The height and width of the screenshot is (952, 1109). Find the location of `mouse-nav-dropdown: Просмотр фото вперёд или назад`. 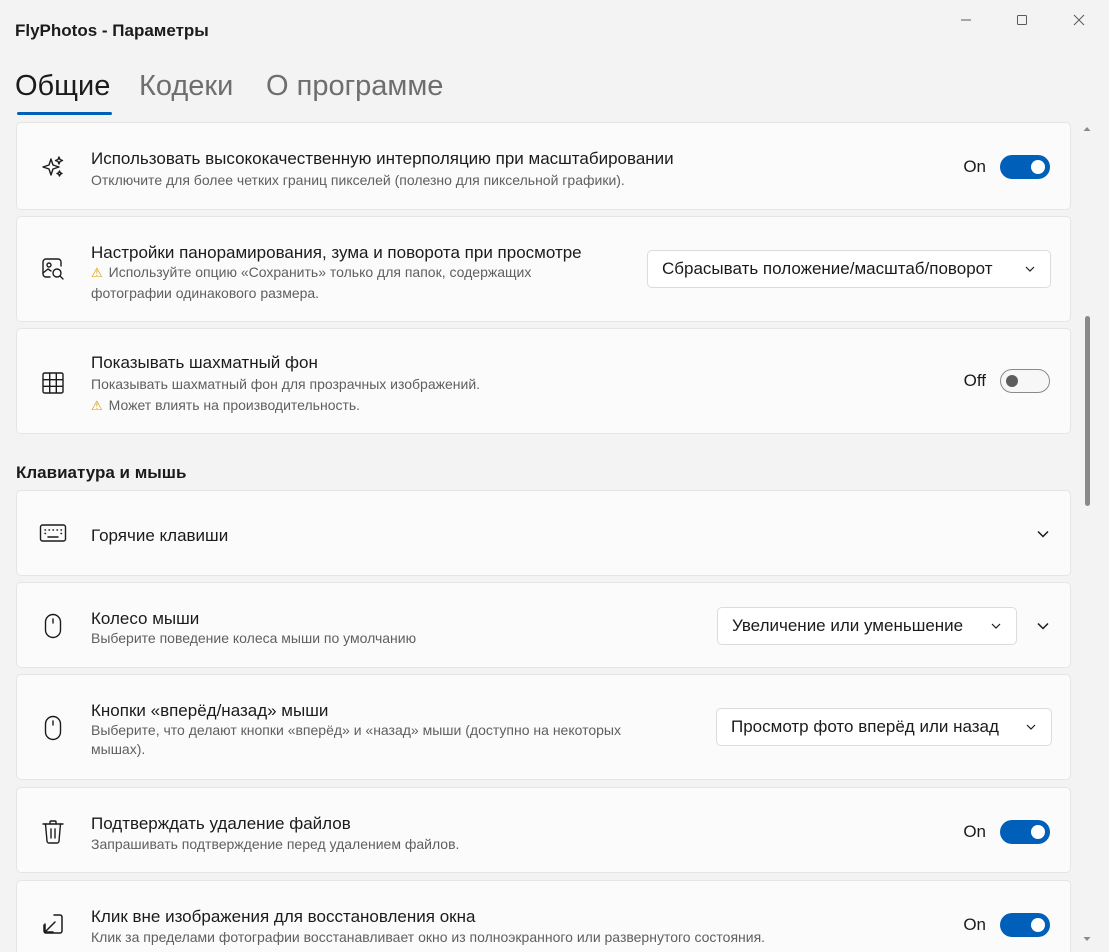

mouse-nav-dropdown: Просмотр фото вперёд или назад is located at coordinates (884, 727).